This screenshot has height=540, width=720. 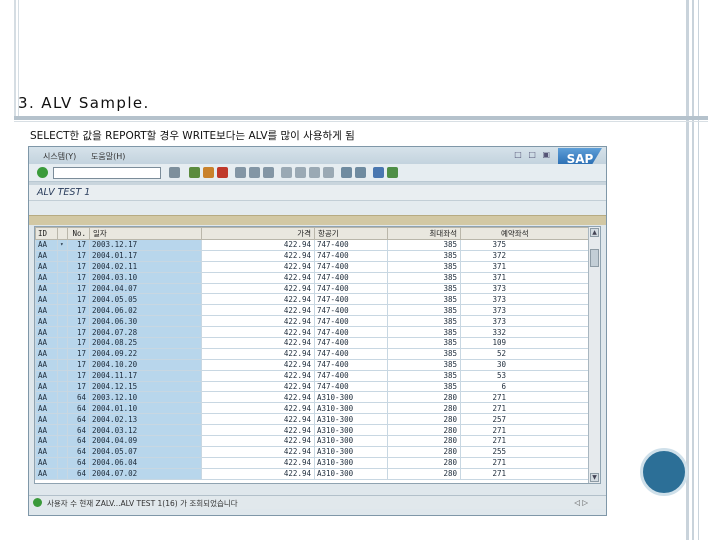 What do you see at coordinates (378, 172) in the screenshot?
I see `help-icon` at bounding box center [378, 172].